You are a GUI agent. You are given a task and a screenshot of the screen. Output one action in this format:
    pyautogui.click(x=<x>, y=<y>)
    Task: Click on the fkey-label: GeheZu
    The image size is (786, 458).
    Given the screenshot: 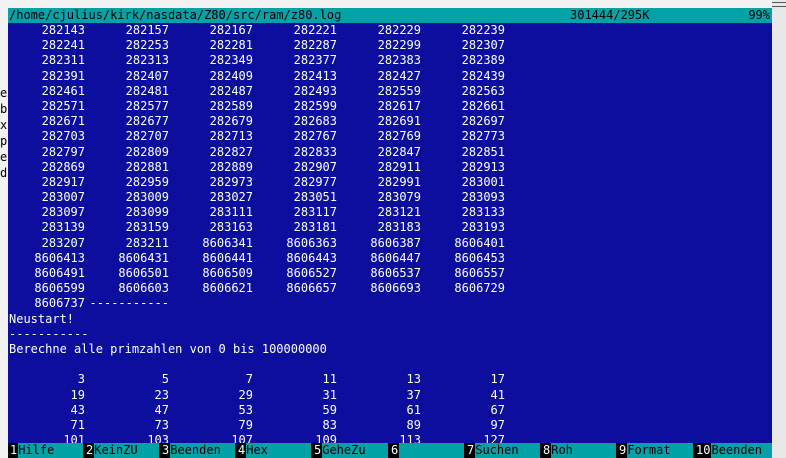 What is the action you would take?
    pyautogui.click(x=355, y=450)
    